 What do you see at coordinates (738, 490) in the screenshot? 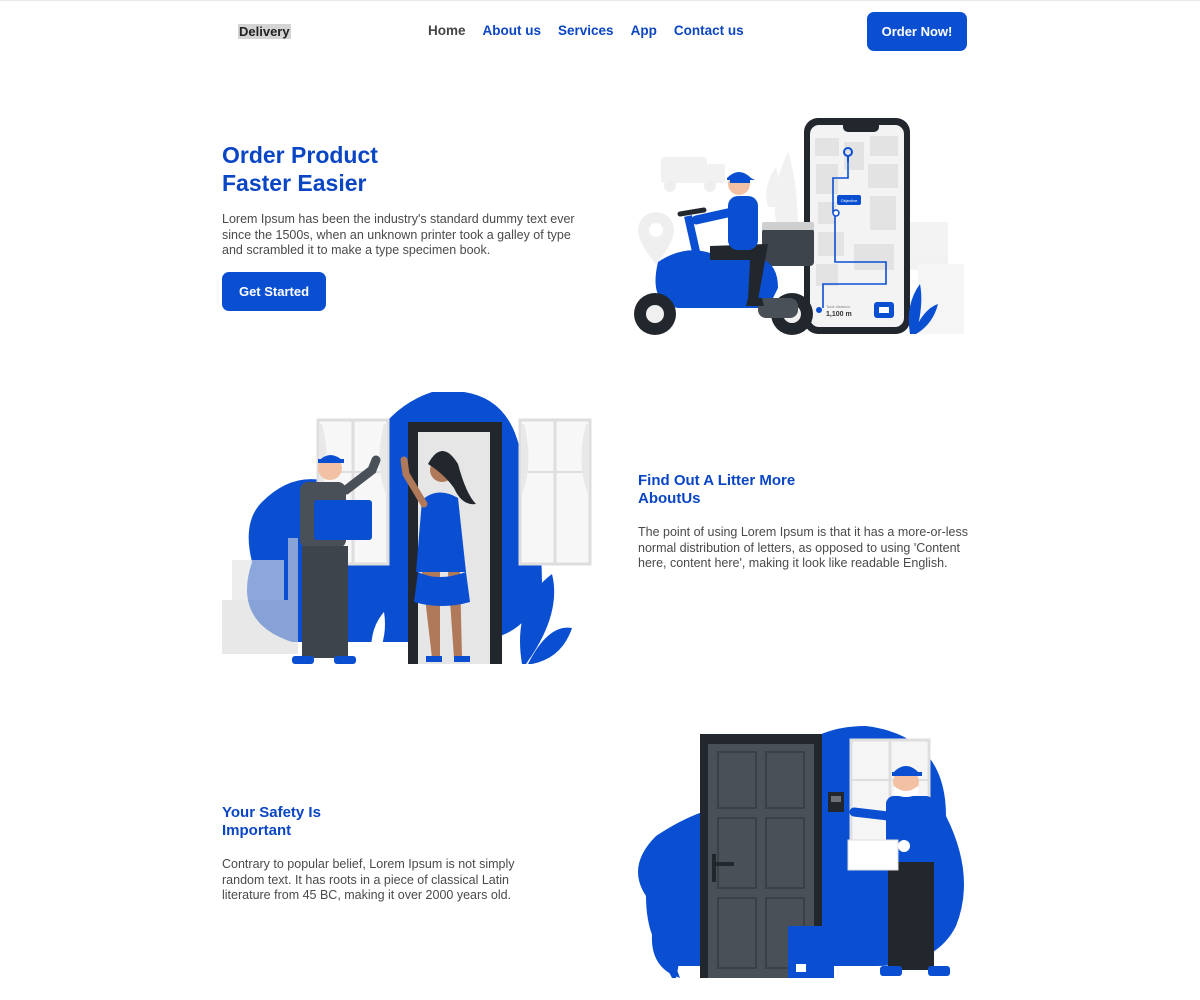
I see `about-title: Find Out A Litter More AboutUs` at bounding box center [738, 490].